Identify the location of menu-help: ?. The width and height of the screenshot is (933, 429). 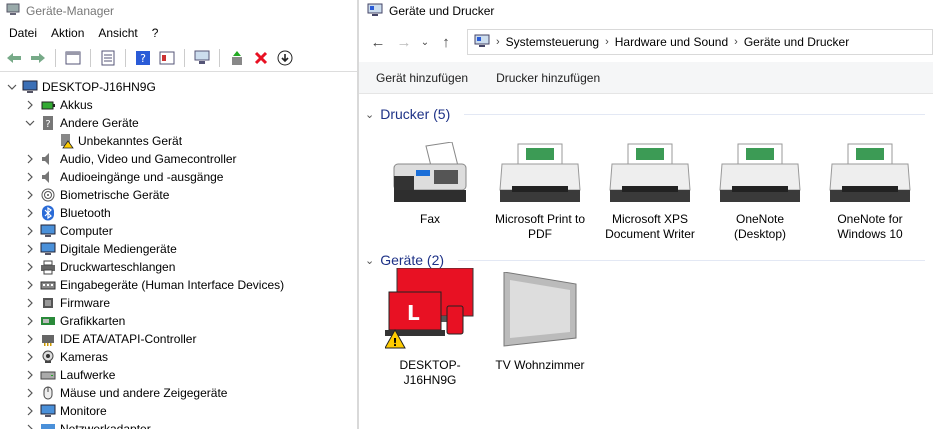
(155, 33).